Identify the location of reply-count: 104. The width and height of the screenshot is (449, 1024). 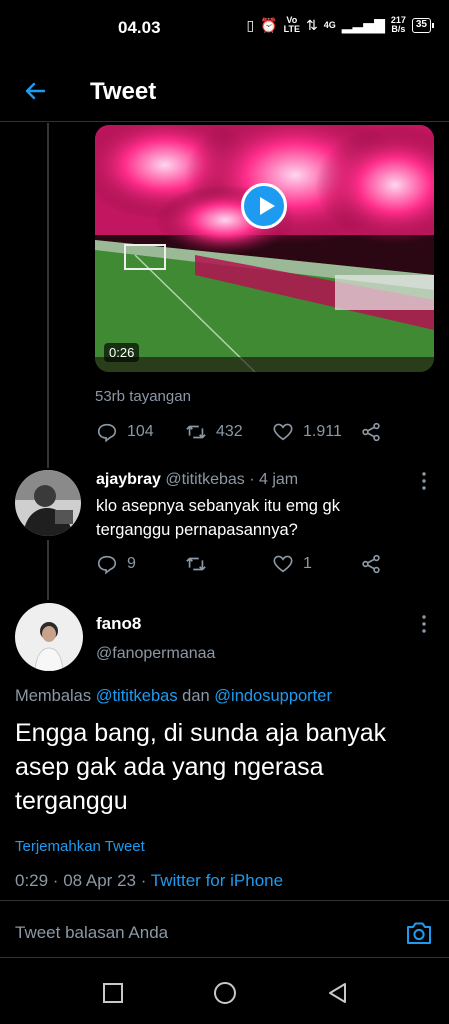
(140, 431).